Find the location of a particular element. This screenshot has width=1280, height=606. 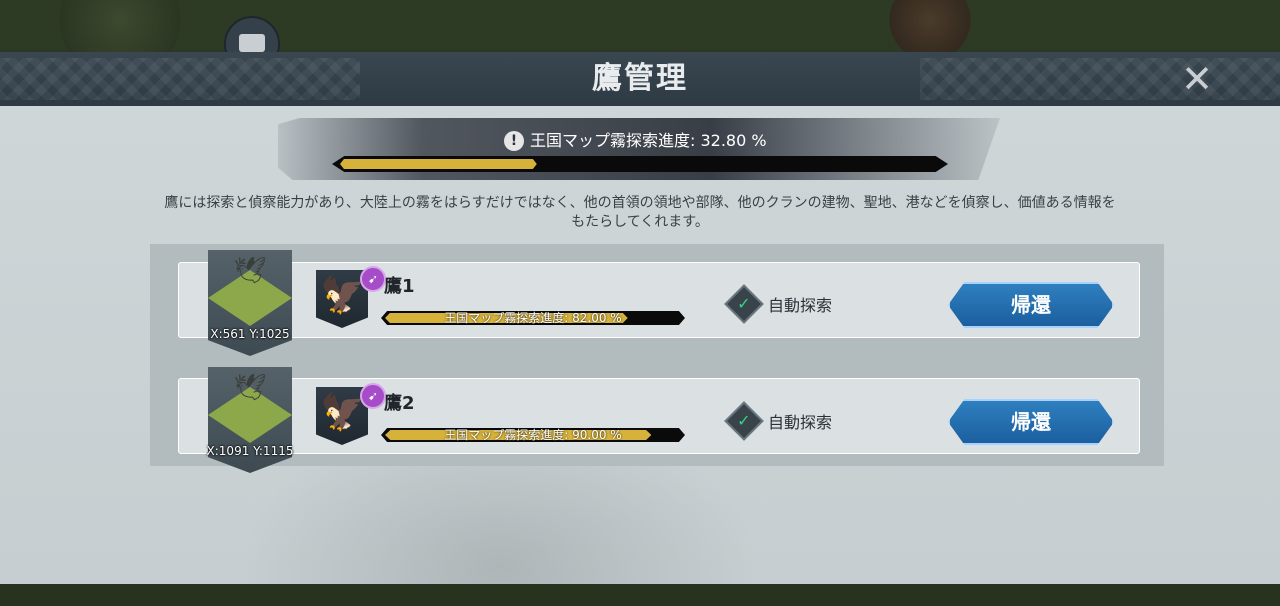

kingdom-progress-bar is located at coordinates (640, 164).